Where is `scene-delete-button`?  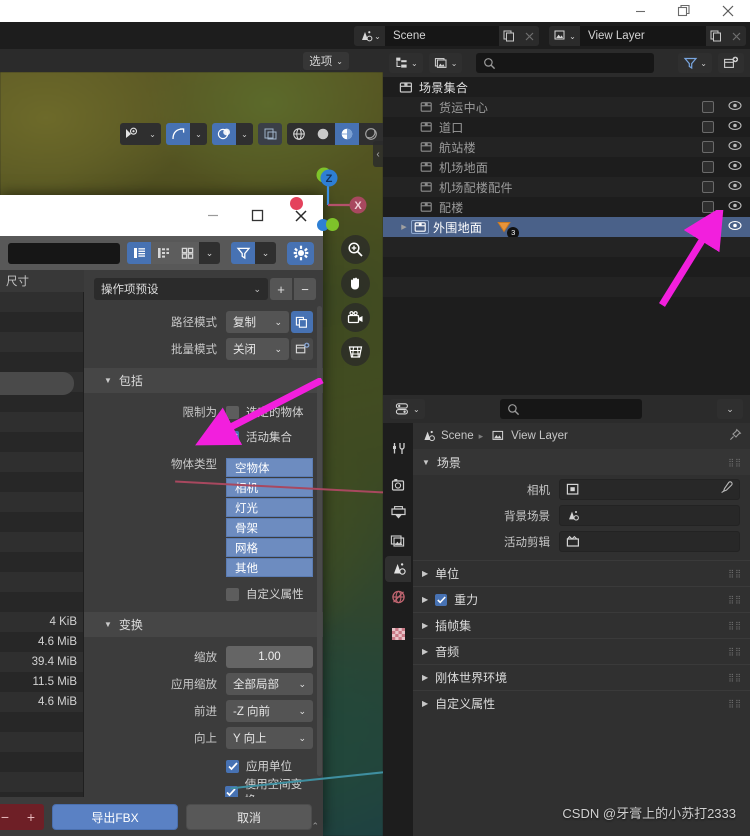
scene-delete-button is located at coordinates (529, 36).